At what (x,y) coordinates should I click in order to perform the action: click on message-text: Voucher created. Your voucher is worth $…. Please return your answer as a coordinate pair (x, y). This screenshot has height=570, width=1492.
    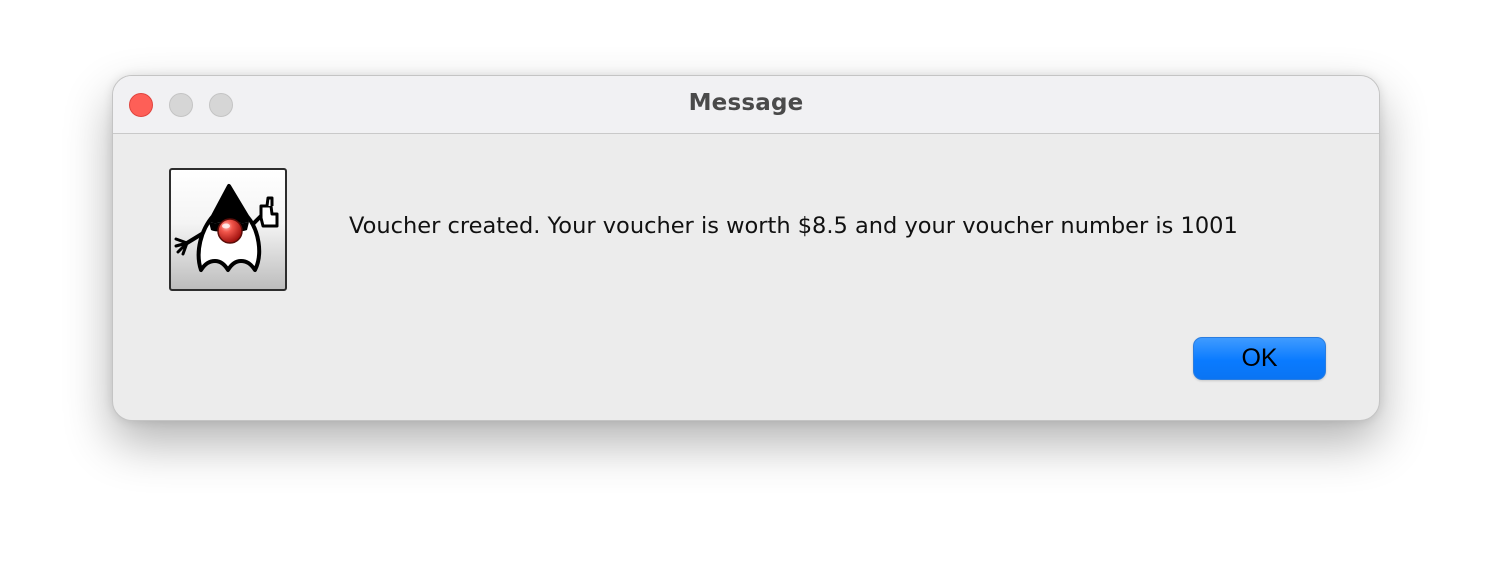
    Looking at the image, I should click on (793, 226).